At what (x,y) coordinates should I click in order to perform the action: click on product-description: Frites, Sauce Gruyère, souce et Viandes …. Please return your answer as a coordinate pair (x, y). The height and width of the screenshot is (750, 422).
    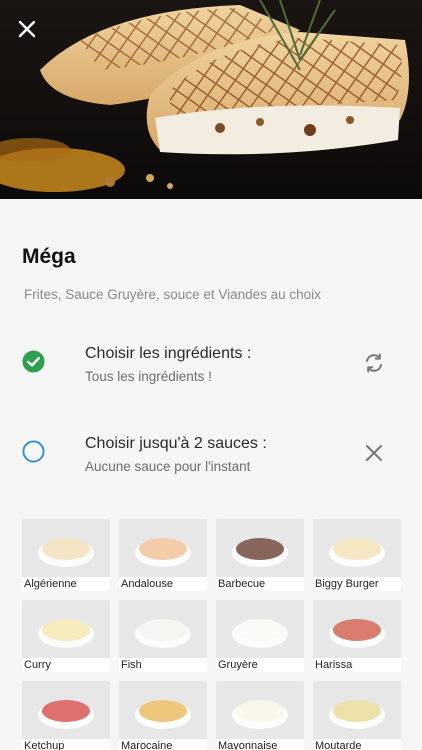
    Looking at the image, I should click on (172, 294).